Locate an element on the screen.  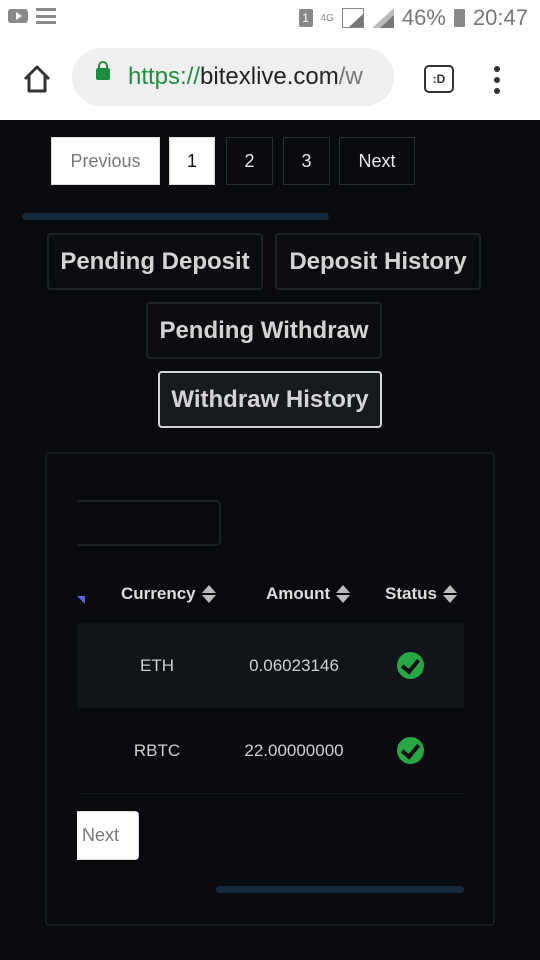
overflow-menu-icon is located at coordinates (497, 80).